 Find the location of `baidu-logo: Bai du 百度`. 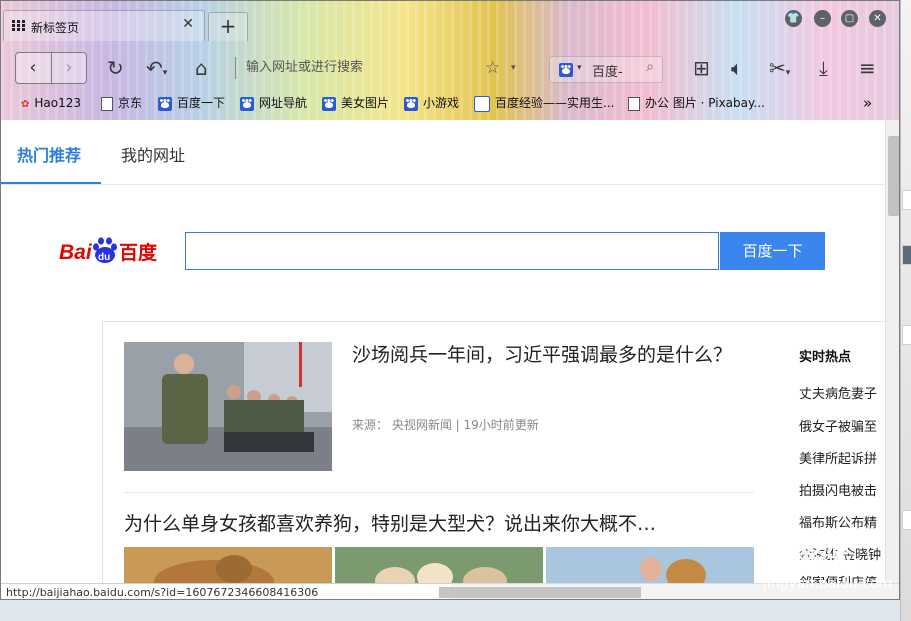

baidu-logo: Bai du 百度 is located at coordinates (111, 249).